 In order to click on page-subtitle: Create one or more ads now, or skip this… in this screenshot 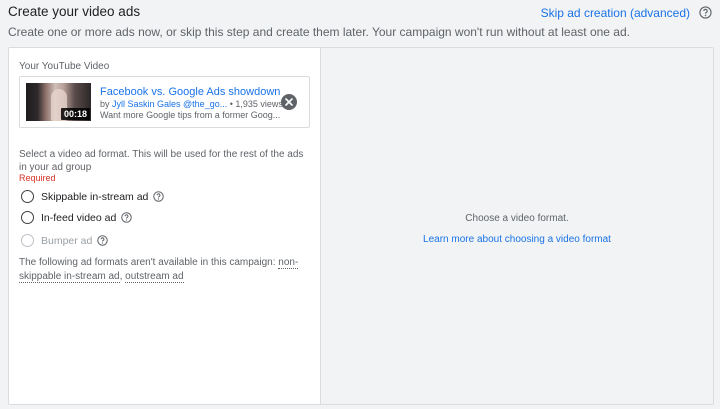, I will do `click(319, 32)`.